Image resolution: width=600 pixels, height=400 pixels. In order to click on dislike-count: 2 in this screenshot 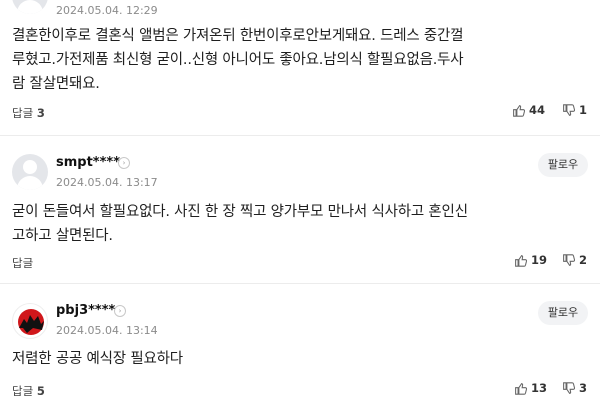, I will do `click(583, 260)`.